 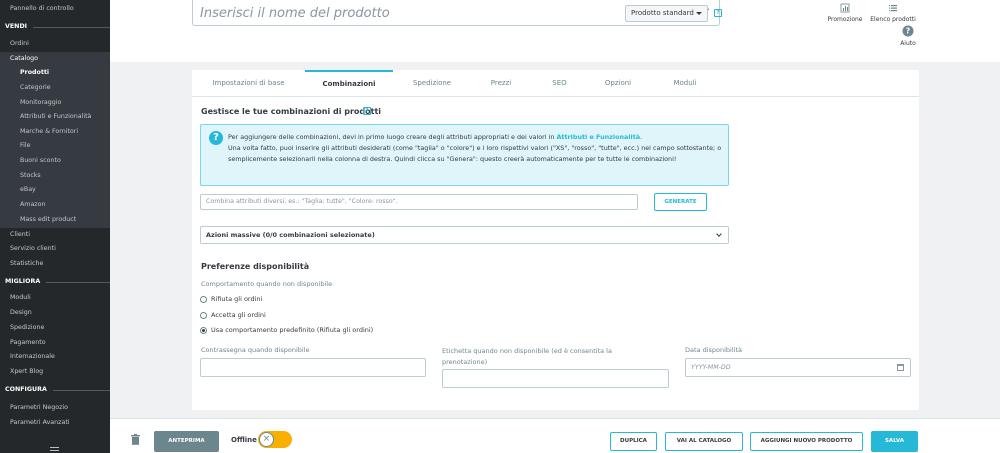 What do you see at coordinates (55, 264) in the screenshot?
I see `sidebar-item-statistics: Statistiche` at bounding box center [55, 264].